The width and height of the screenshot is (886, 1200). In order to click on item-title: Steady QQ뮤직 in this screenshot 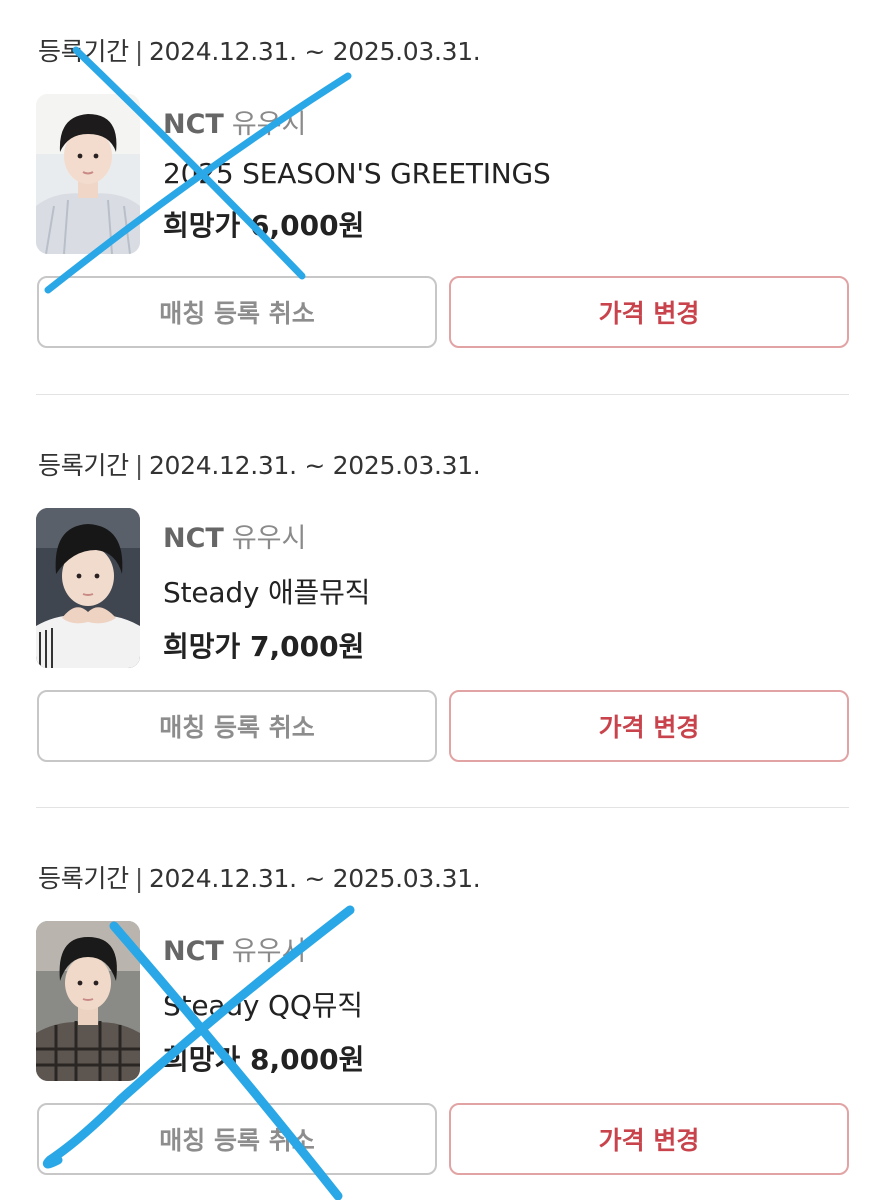, I will do `click(263, 1005)`.